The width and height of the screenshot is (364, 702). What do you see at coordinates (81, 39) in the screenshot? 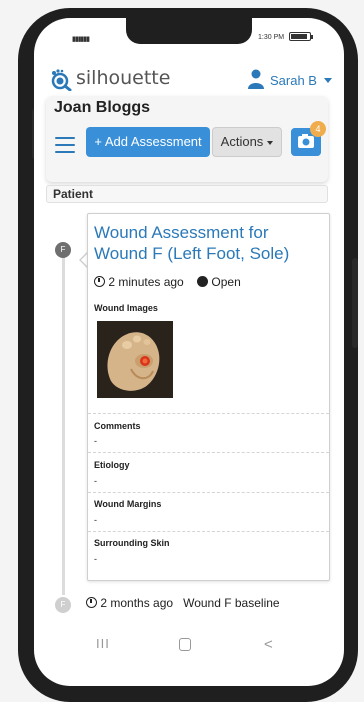
I see `signal-icon: ▮▮▮▮▮▮` at bounding box center [81, 39].